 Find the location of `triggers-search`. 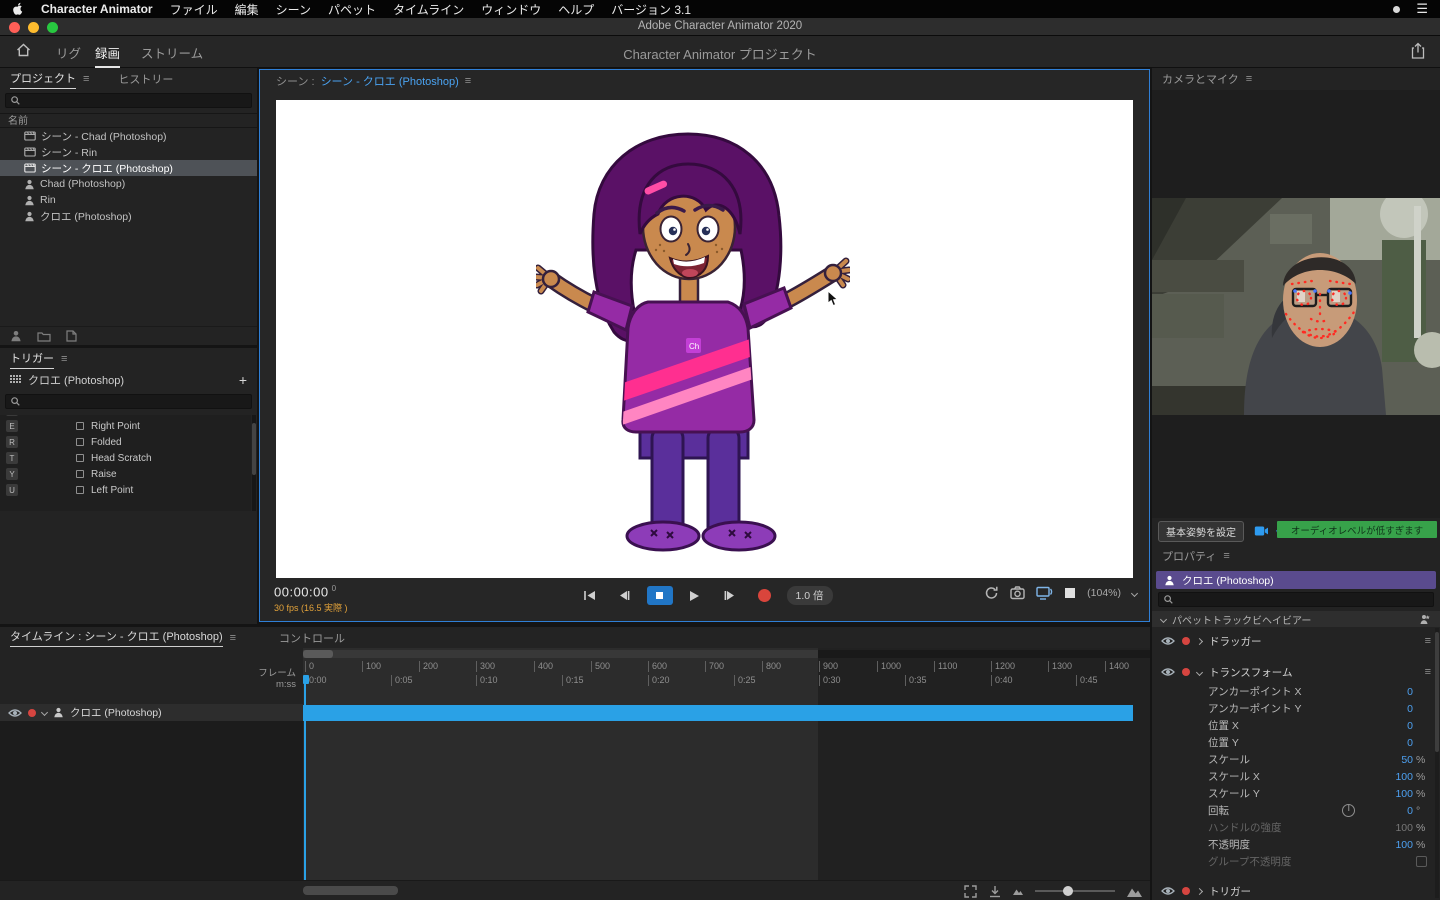

triggers-search is located at coordinates (128, 401).